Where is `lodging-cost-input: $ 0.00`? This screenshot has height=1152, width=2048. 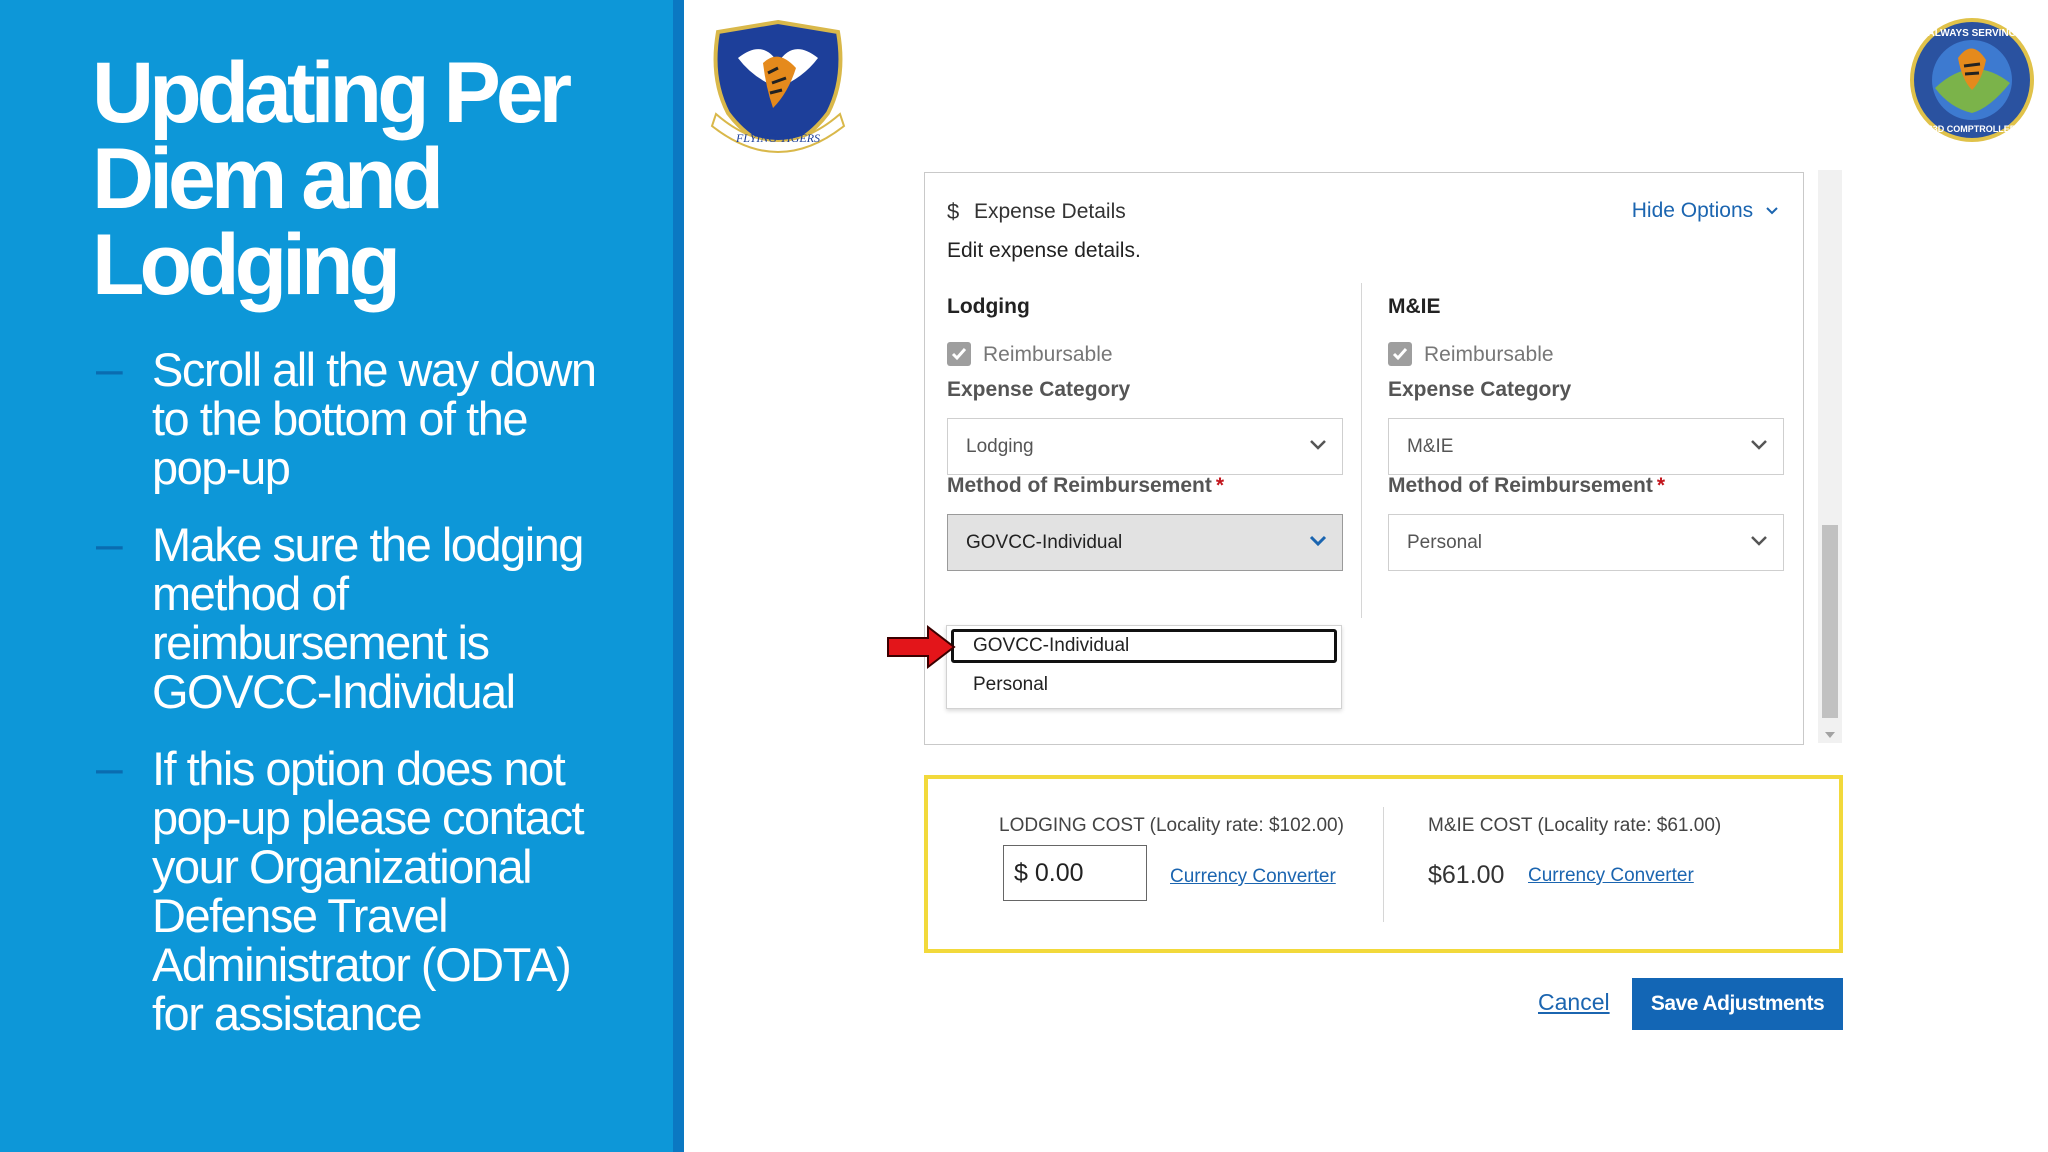 lodging-cost-input: $ 0.00 is located at coordinates (1075, 873).